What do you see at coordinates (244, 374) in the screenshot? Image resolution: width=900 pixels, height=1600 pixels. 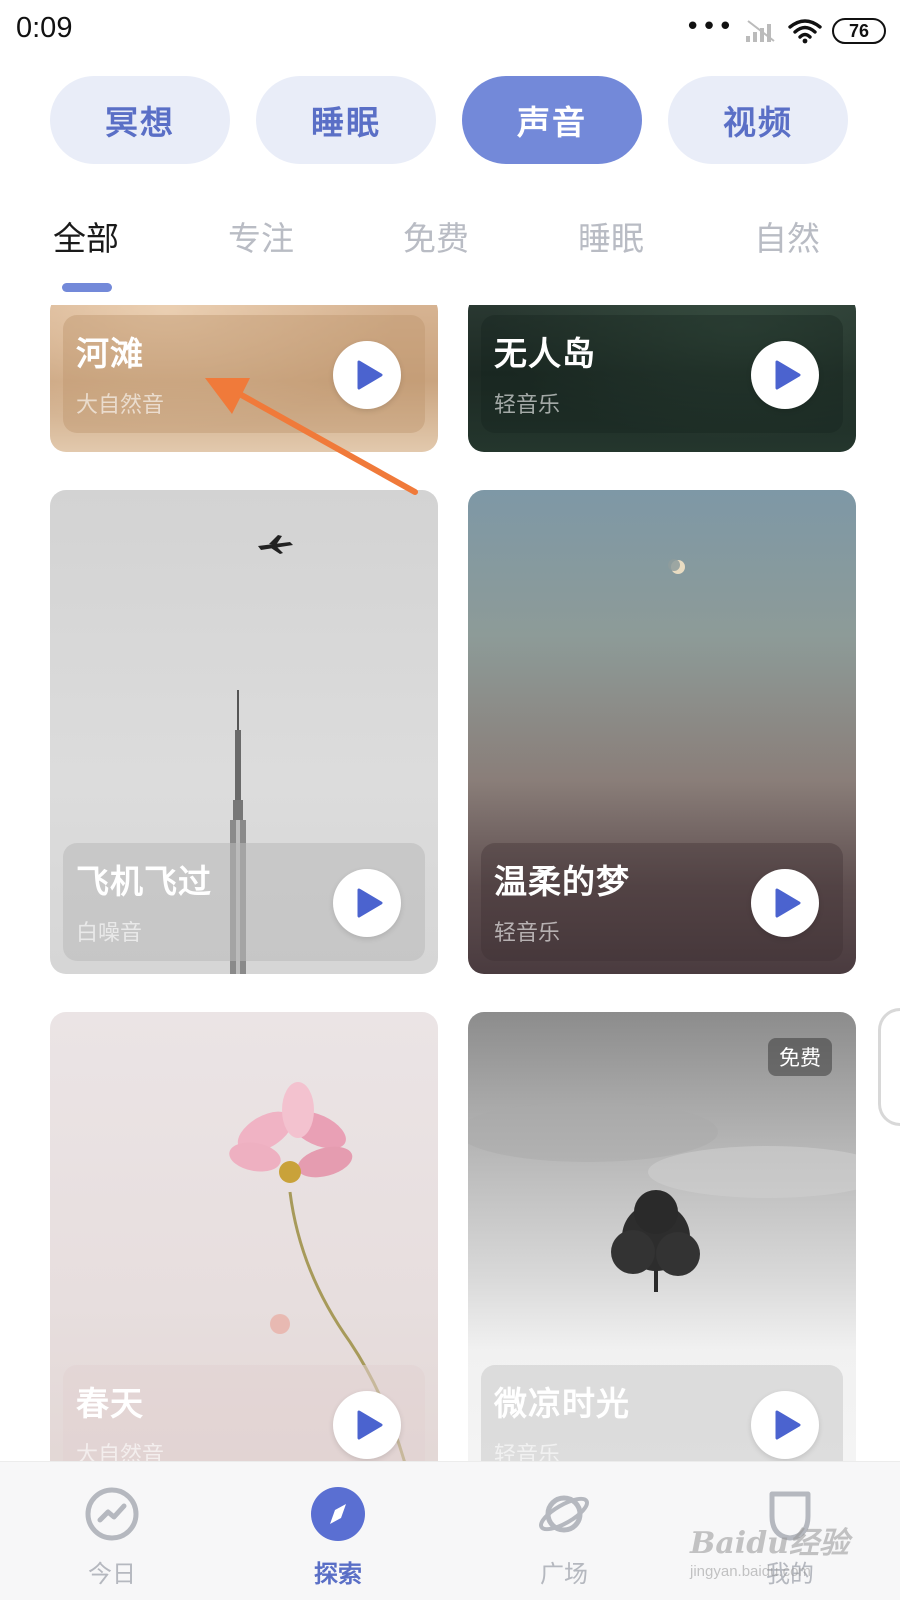 I see `card-info: 河滩 大自然音` at bounding box center [244, 374].